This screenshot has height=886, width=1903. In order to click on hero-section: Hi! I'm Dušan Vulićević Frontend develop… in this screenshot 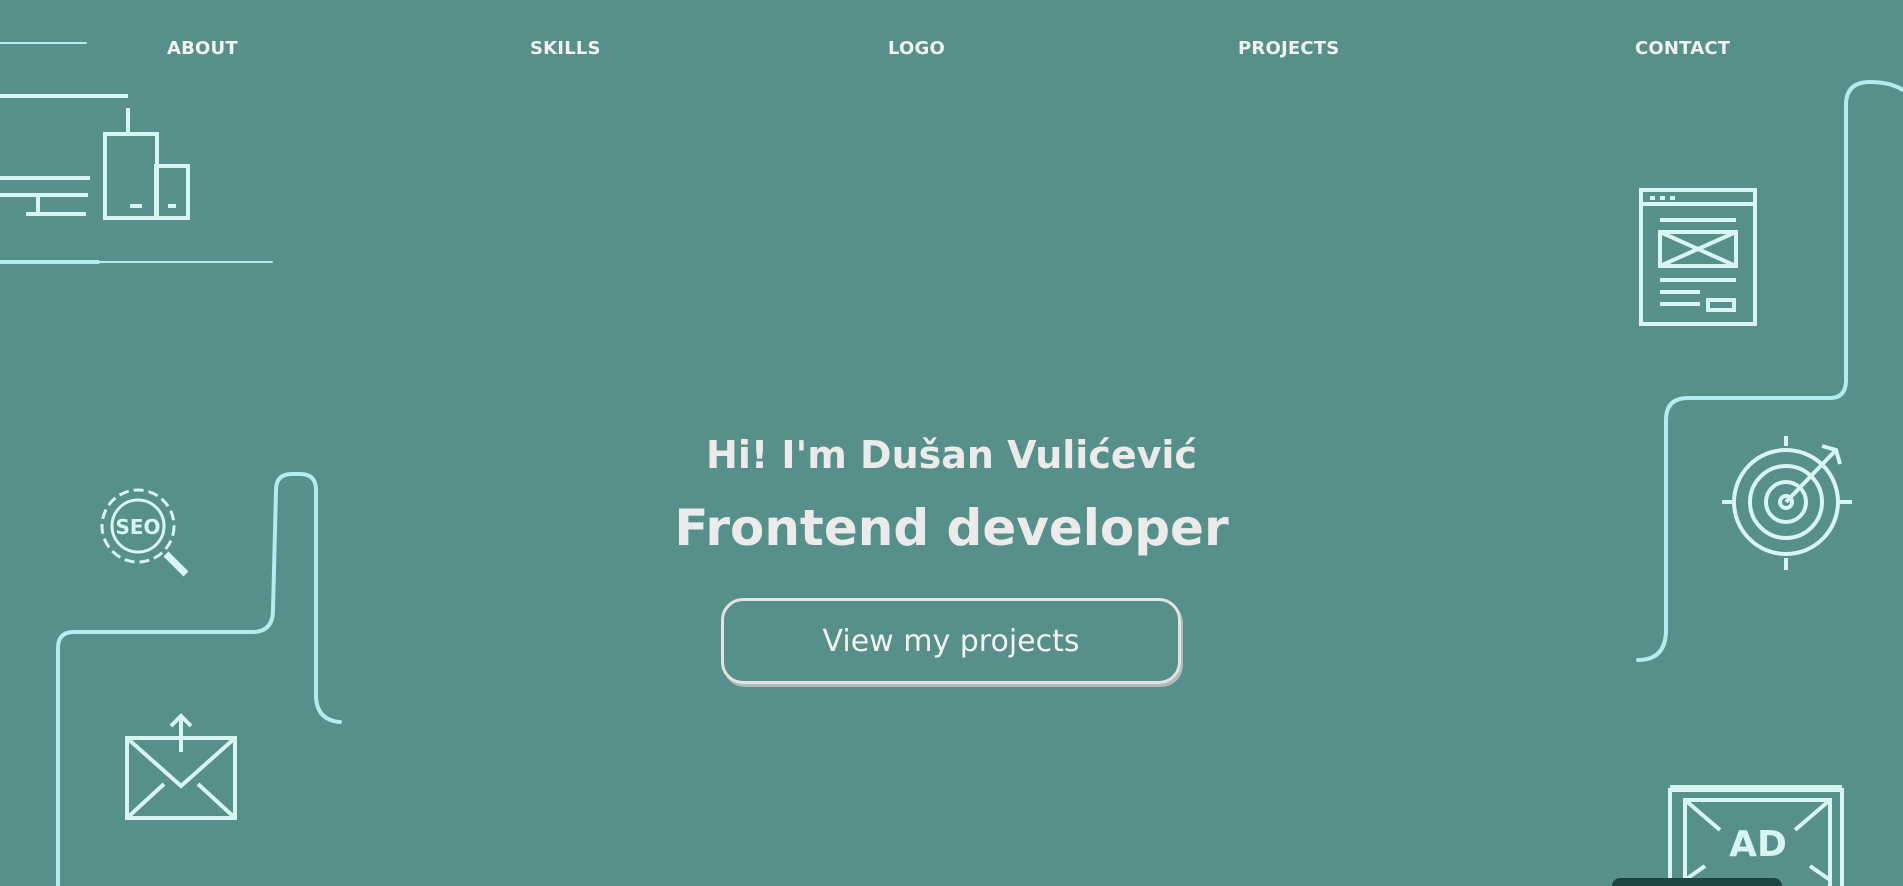, I will do `click(951, 494)`.